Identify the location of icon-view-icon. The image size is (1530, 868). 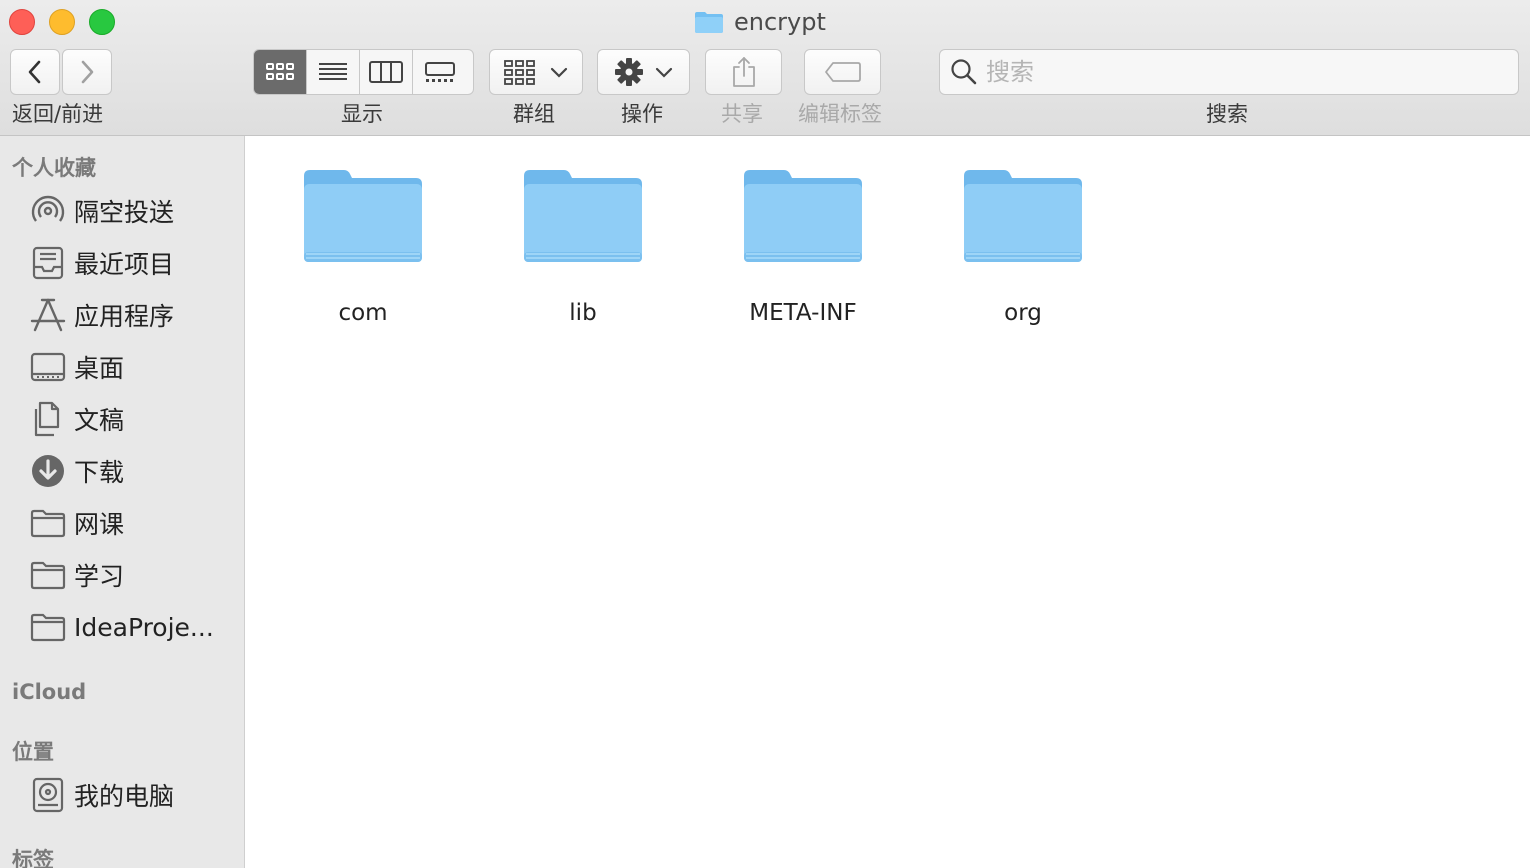
(280, 71).